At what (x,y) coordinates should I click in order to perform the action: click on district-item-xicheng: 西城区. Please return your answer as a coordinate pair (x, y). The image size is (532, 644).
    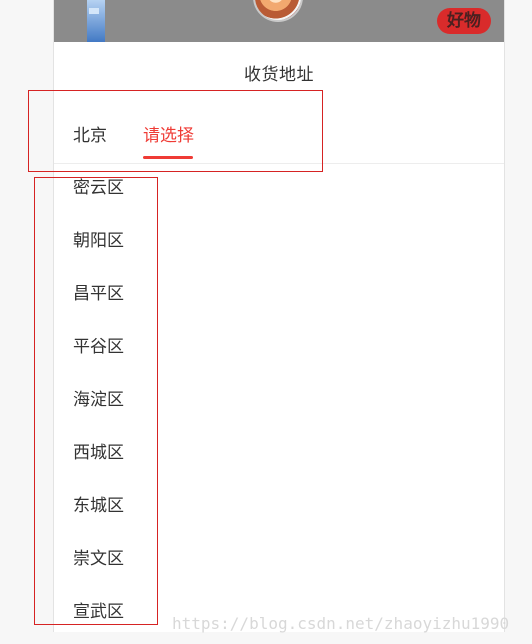
    Looking at the image, I should click on (133, 464).